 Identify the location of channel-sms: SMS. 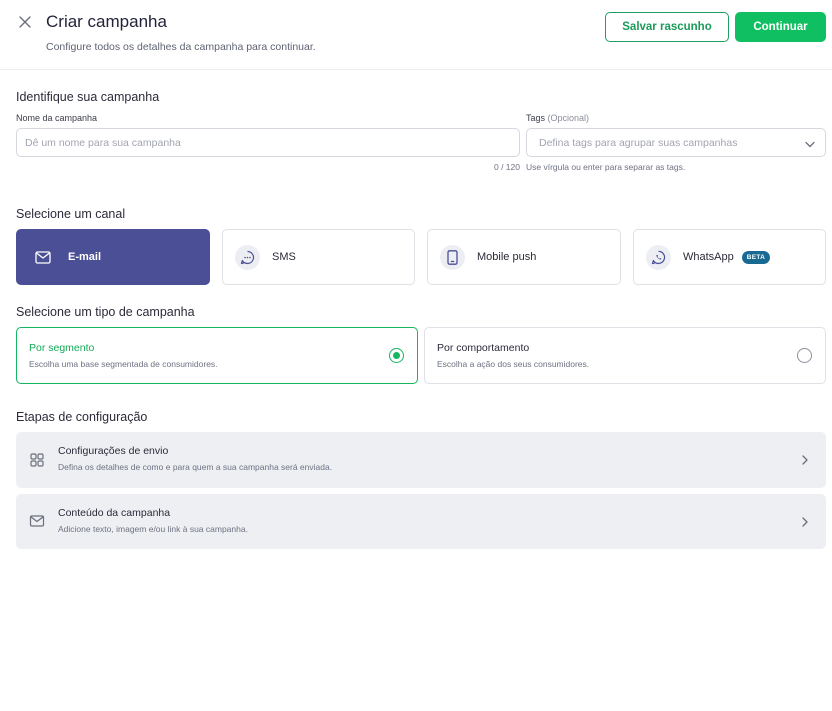
(318, 257).